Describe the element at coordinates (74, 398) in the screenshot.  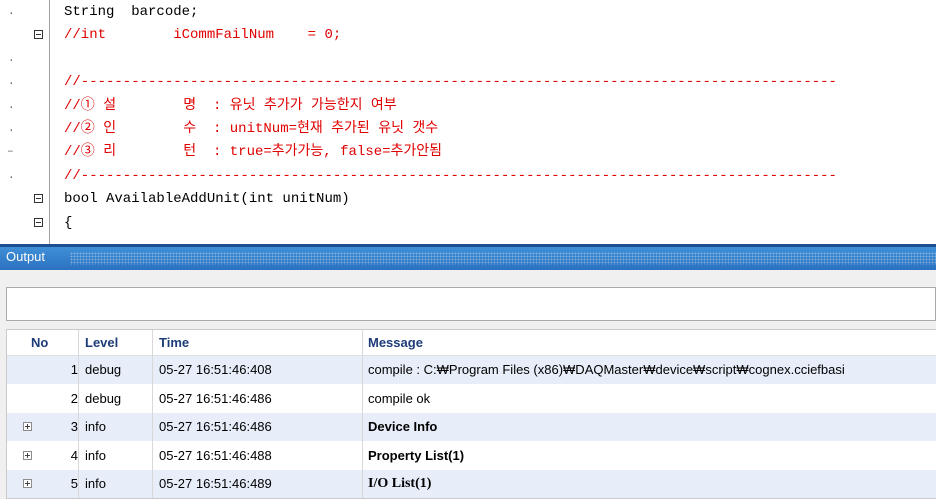
I see `log-row-number: 2` at that location.